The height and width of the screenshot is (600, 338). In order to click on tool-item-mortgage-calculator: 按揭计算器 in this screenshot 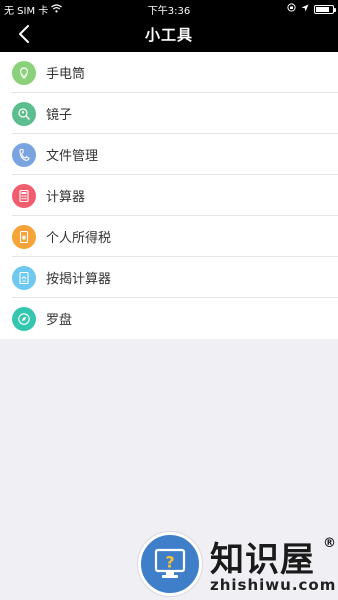, I will do `click(169, 277)`.